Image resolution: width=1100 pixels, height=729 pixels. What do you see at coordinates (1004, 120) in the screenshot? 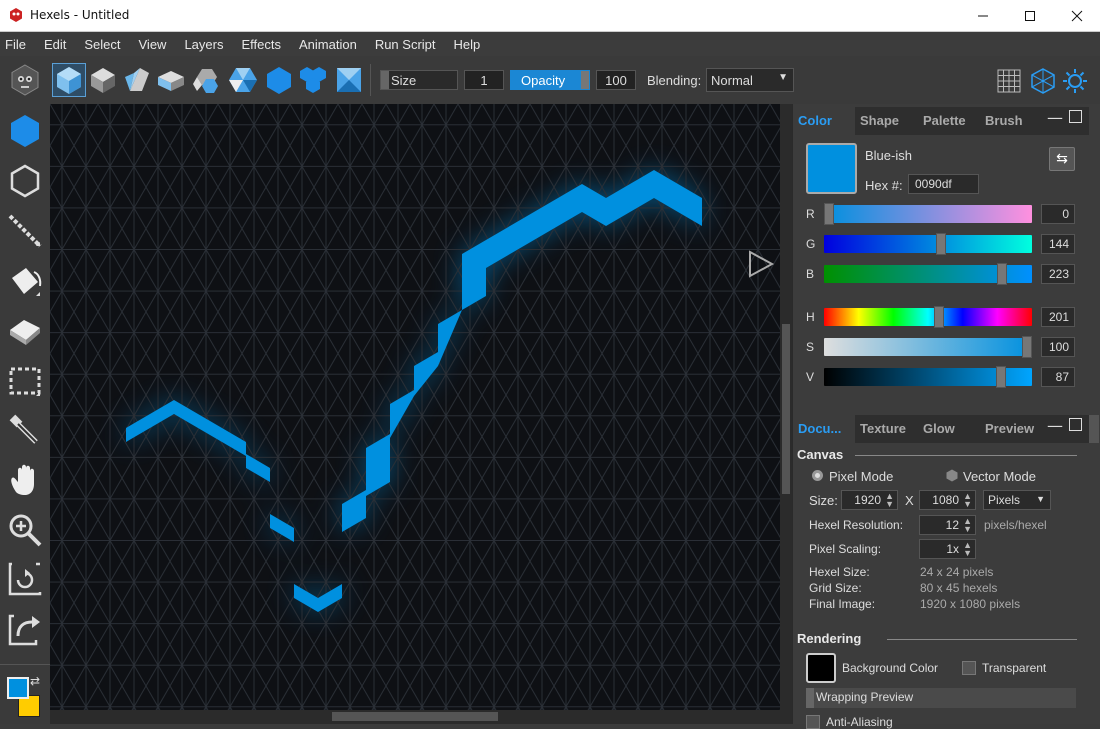
I see `tab-brush: Brush` at bounding box center [1004, 120].